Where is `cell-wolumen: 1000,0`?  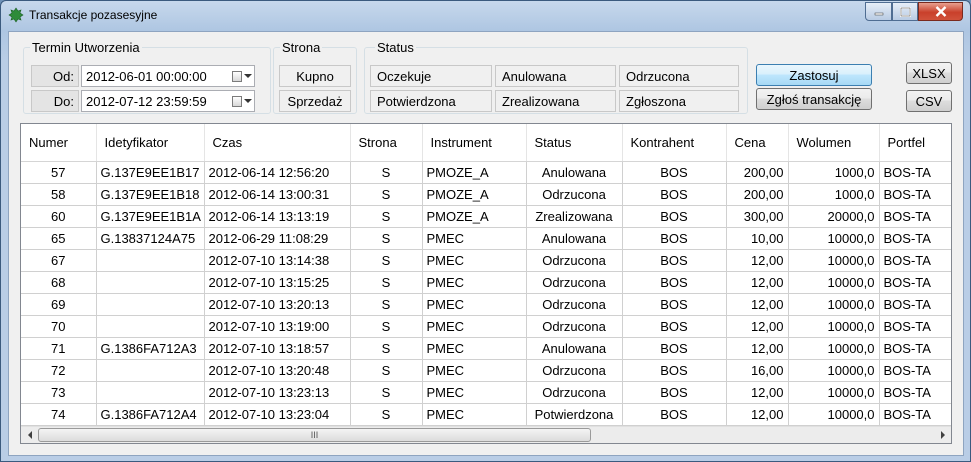
cell-wolumen: 1000,0 is located at coordinates (834, 172).